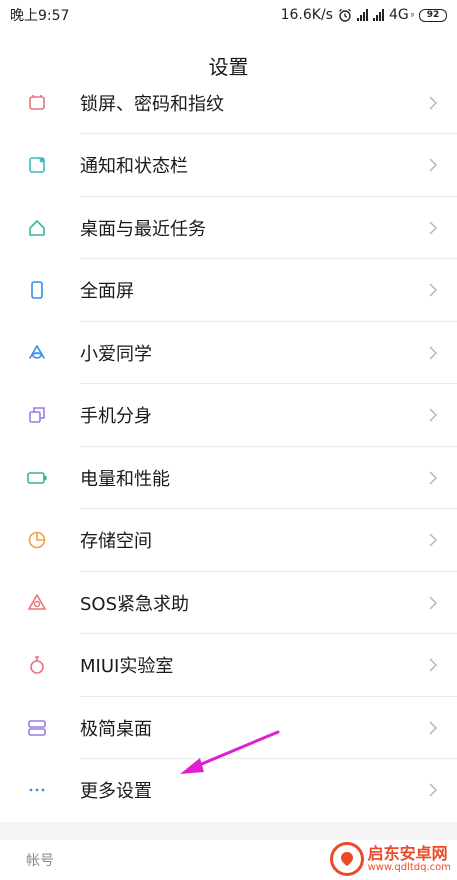  I want to click on setting-notifications: 通知和状态栏, so click(228, 165).